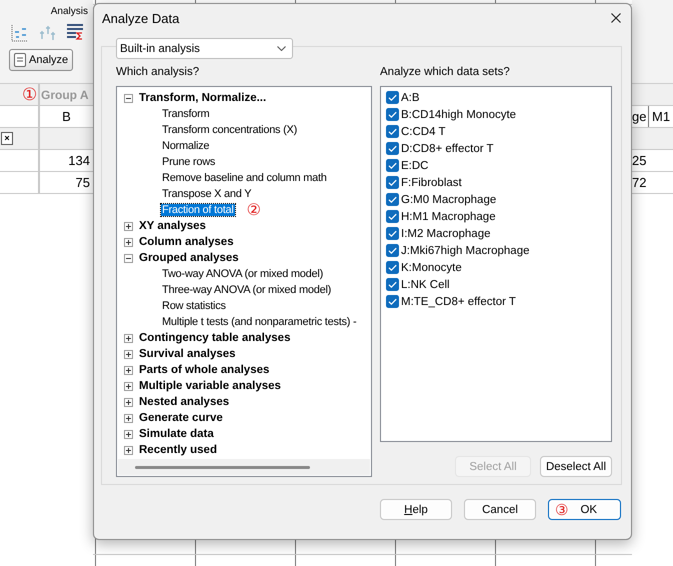  What do you see at coordinates (198, 210) in the screenshot?
I see `tree-item: Fraction of total` at bounding box center [198, 210].